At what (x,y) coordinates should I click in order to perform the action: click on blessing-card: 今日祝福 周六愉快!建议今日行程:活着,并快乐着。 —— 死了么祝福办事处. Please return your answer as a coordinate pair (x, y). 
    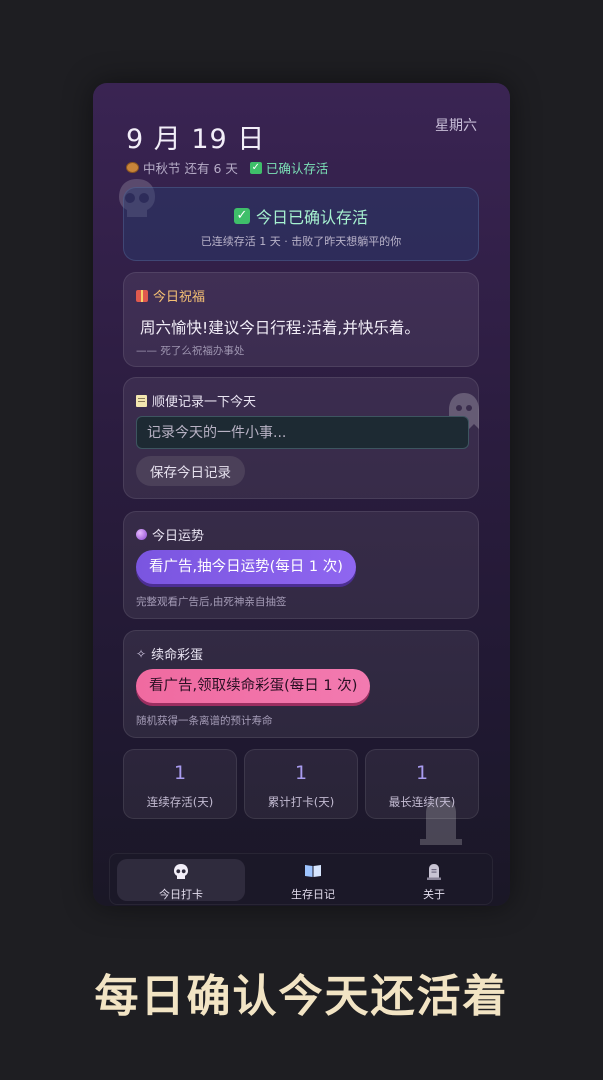
    Looking at the image, I should click on (301, 319).